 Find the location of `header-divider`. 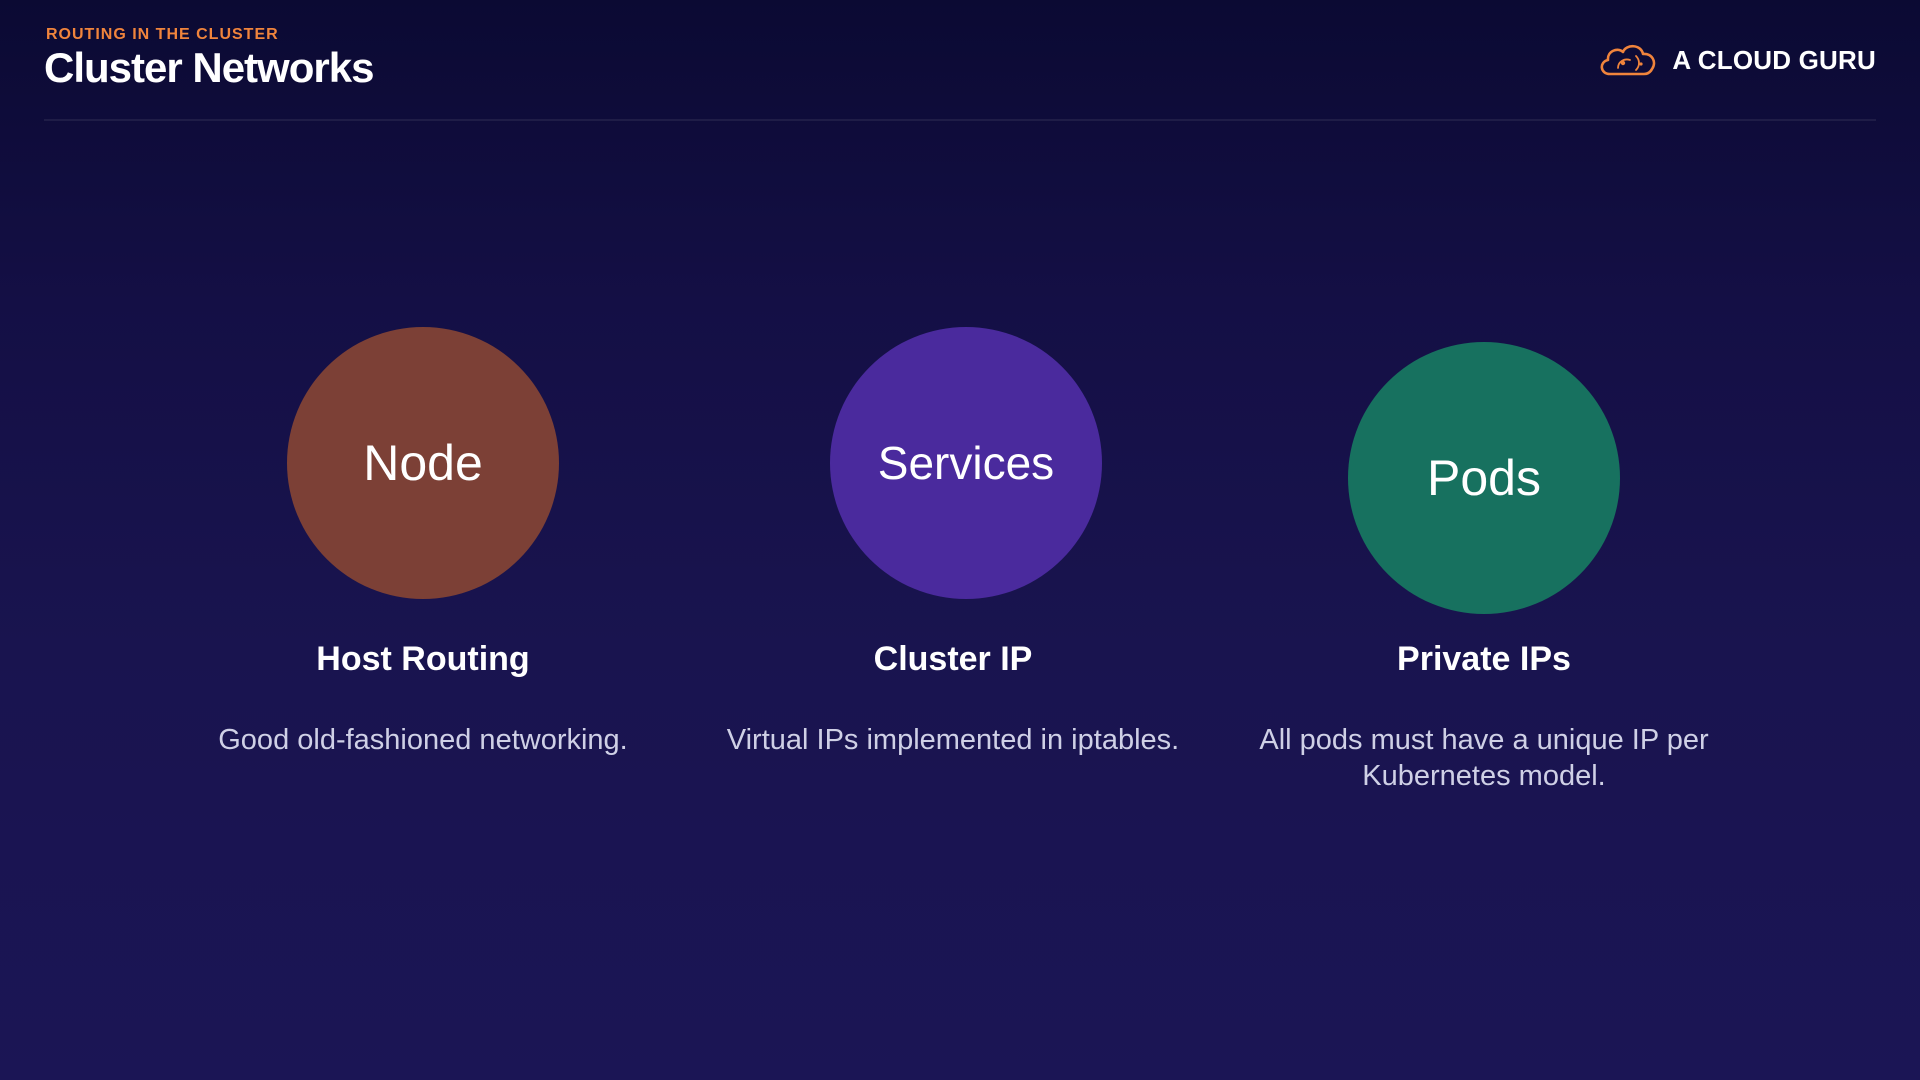

header-divider is located at coordinates (960, 120).